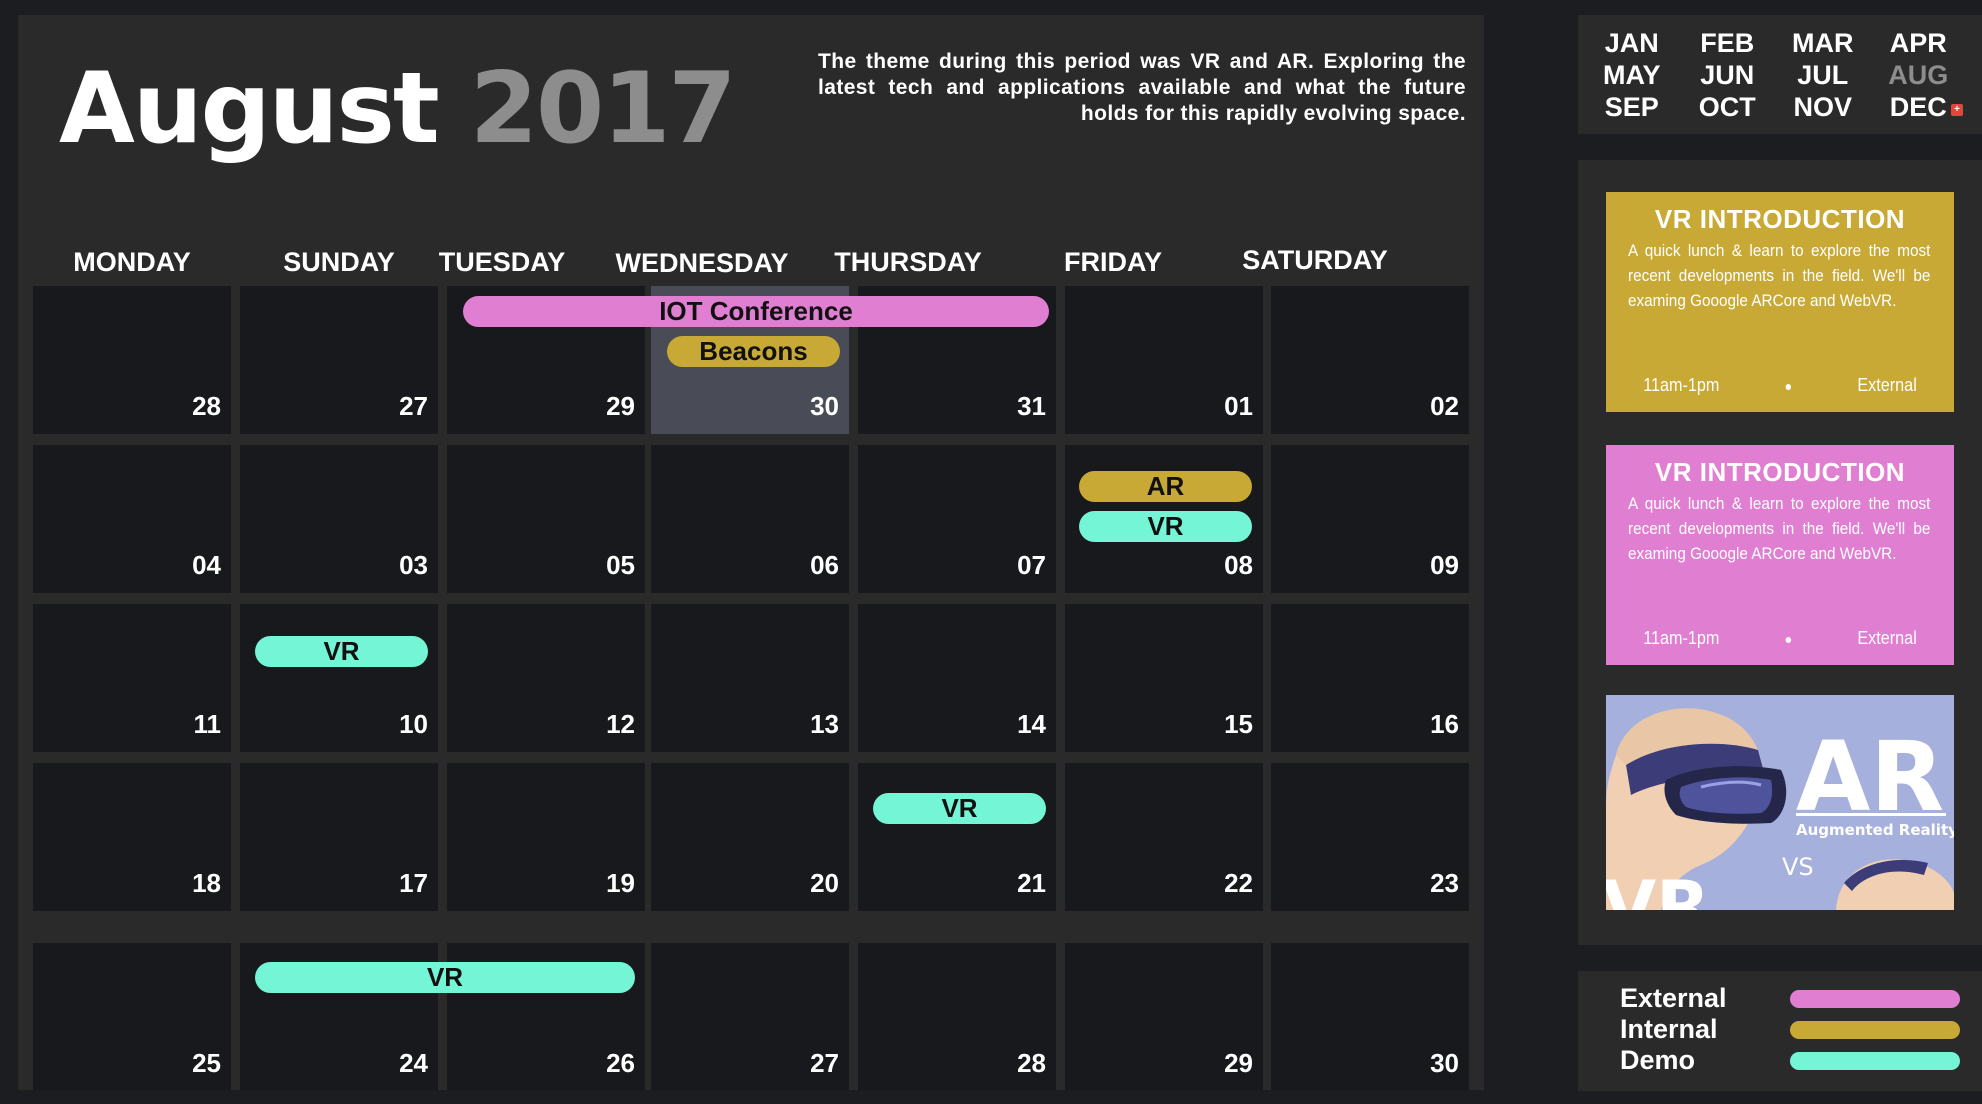 The image size is (1982, 1104). Describe the element at coordinates (1919, 75) in the screenshot. I see `month-link-aug-current: AUG` at that location.